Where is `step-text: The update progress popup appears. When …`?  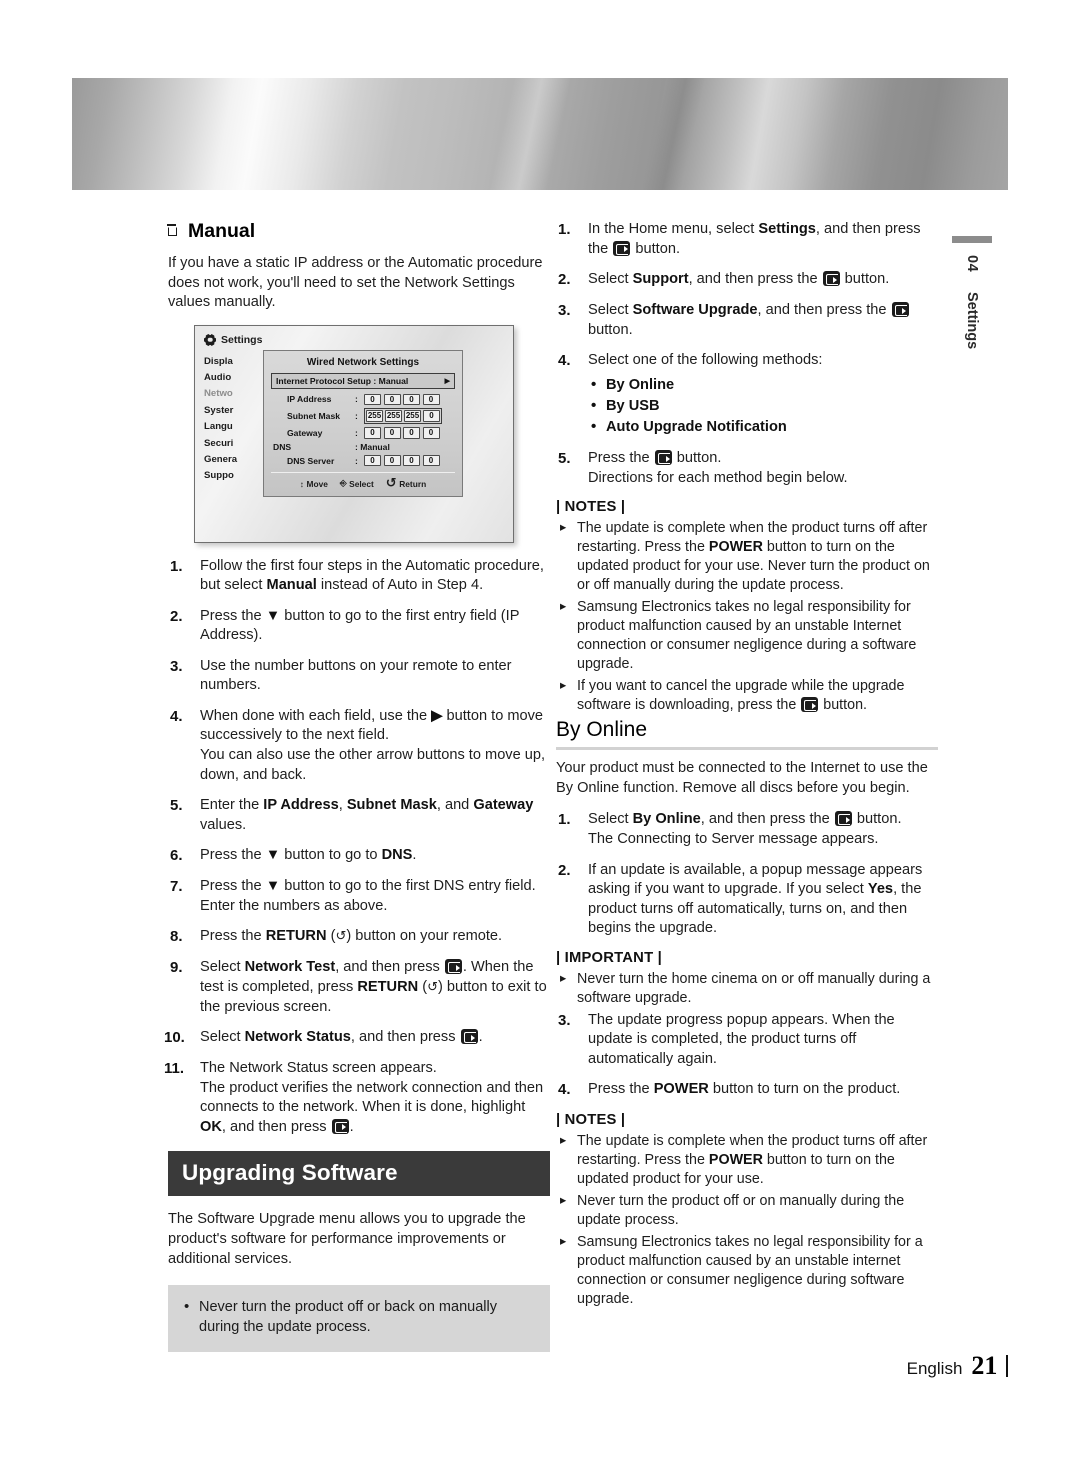 step-text: The update progress popup appears. When … is located at coordinates (741, 1039).